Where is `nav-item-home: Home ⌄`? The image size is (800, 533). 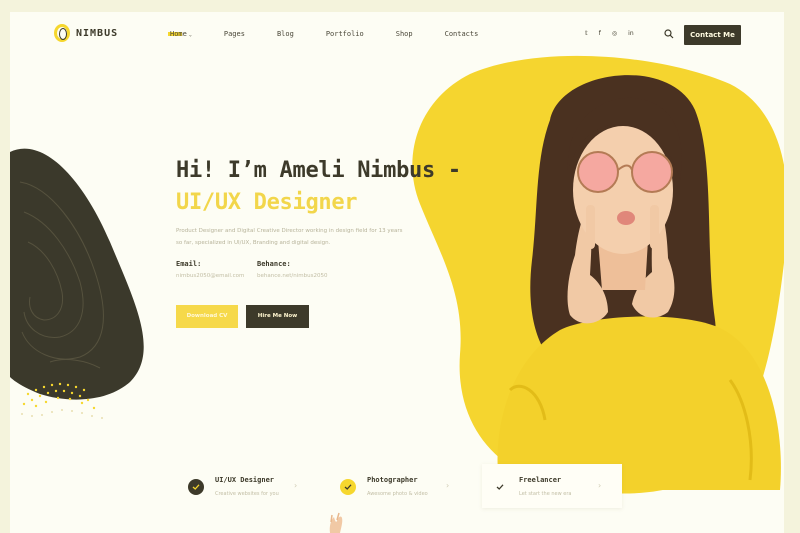 nav-item-home: Home ⌄ is located at coordinates (180, 34).